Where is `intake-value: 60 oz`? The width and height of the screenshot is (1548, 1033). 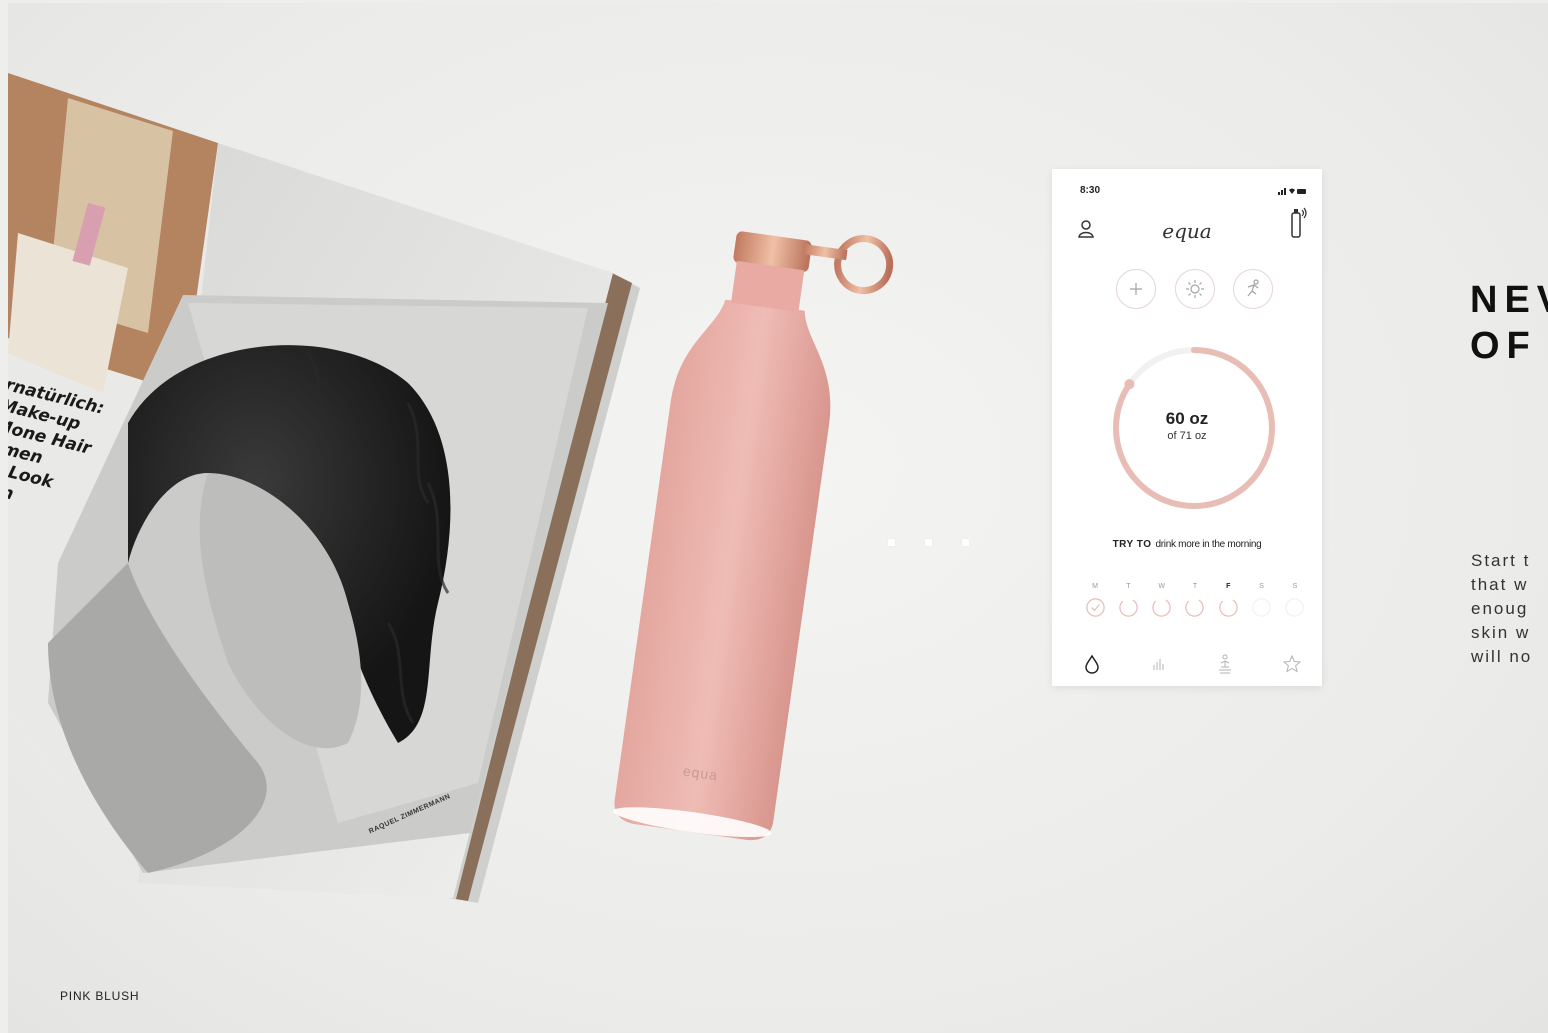
intake-value: 60 oz is located at coordinates (1187, 418).